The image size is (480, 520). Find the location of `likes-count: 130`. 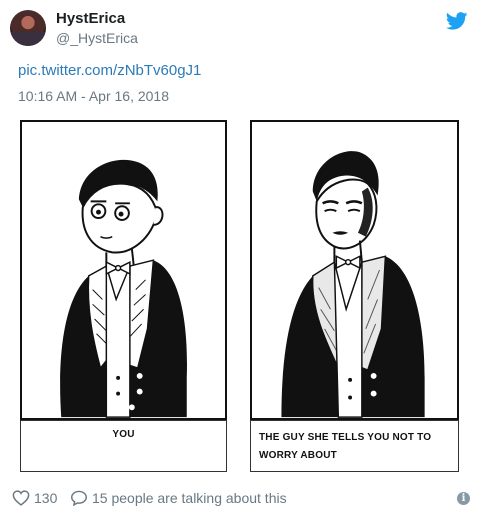

likes-count: 130 is located at coordinates (45, 498).